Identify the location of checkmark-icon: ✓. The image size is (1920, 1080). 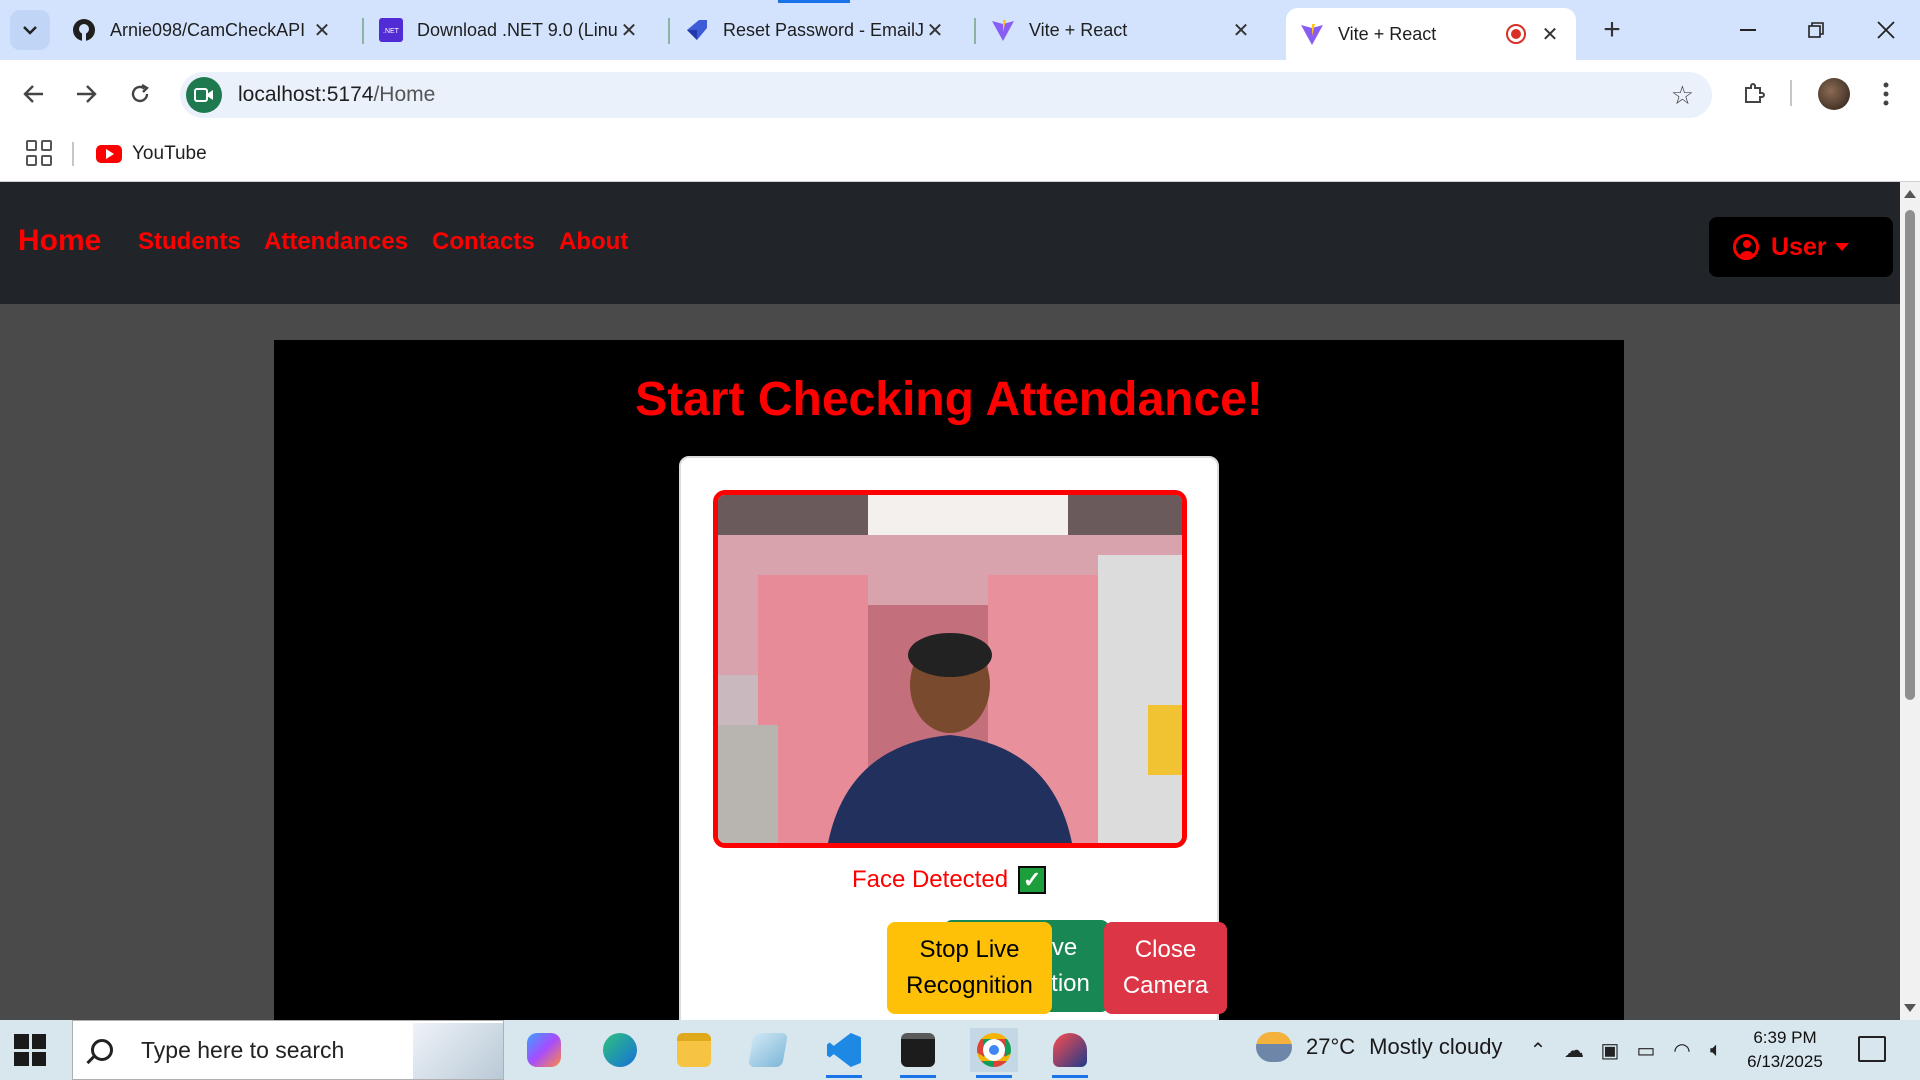
(1032, 880).